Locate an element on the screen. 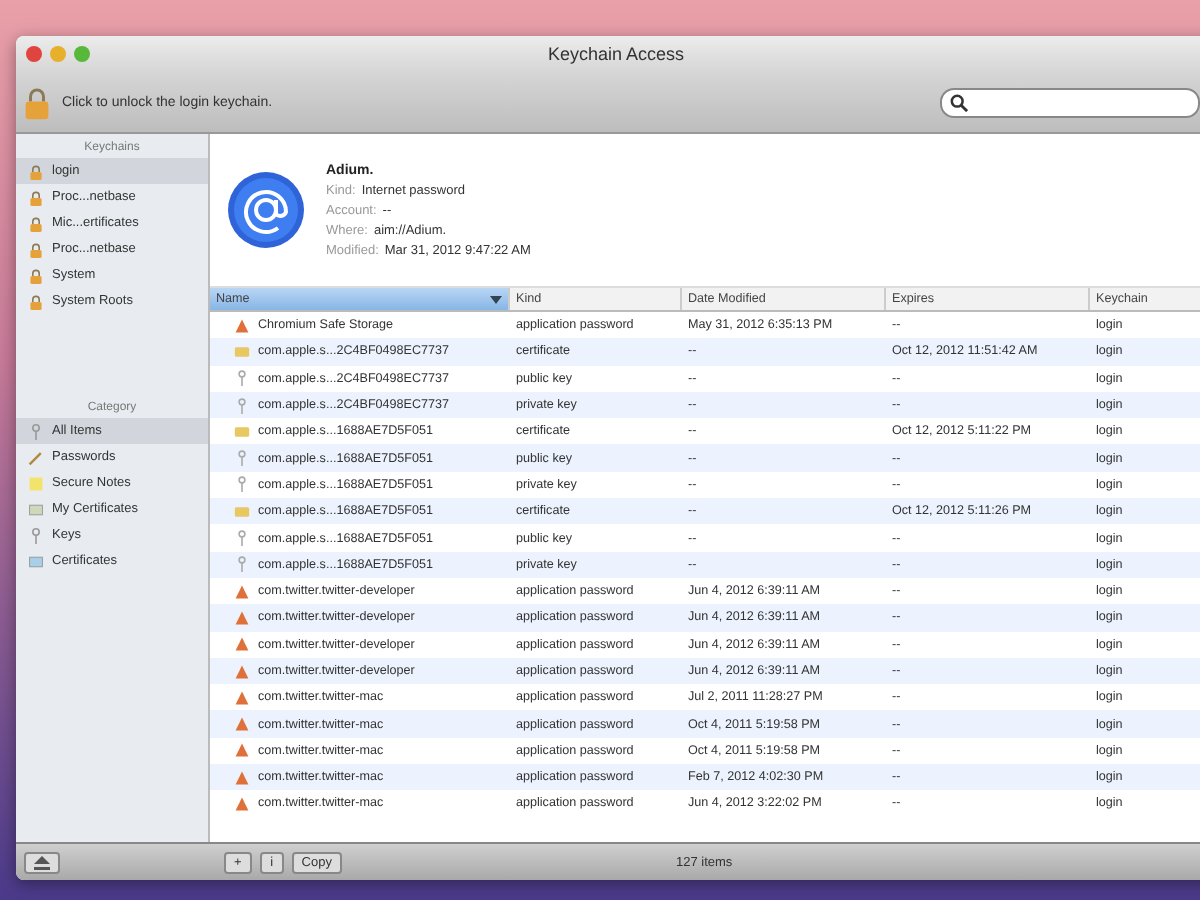 The width and height of the screenshot is (1200, 900). close-button is located at coordinates (34, 54).